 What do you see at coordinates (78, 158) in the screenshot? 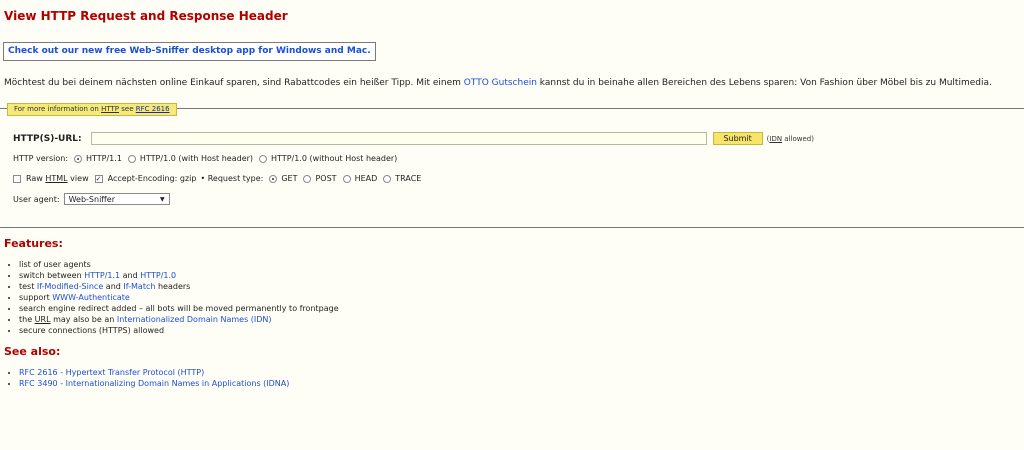
I see `http-version-1-1-radio` at bounding box center [78, 158].